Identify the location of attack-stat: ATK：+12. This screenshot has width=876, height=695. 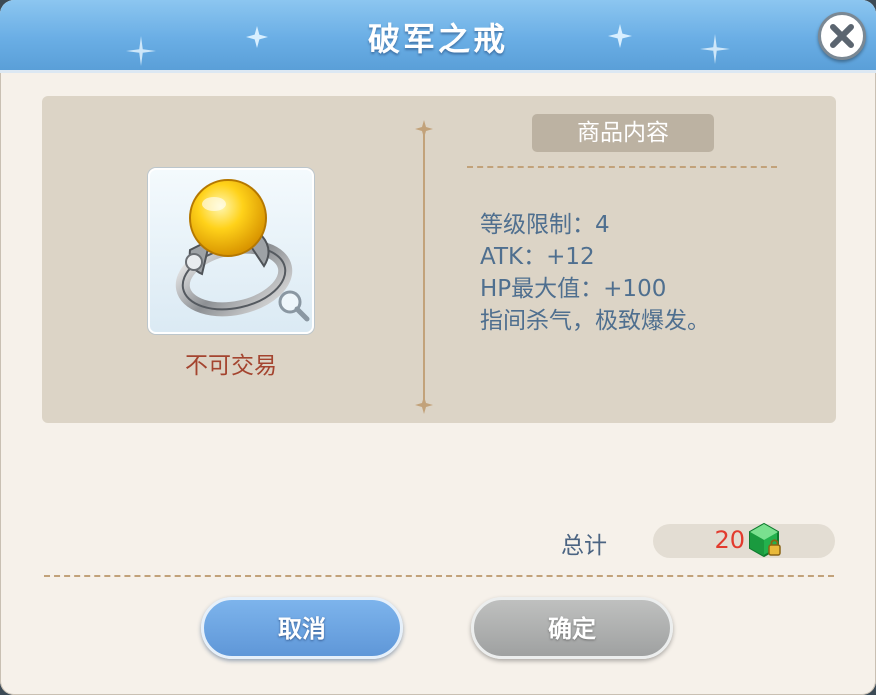
(537, 257).